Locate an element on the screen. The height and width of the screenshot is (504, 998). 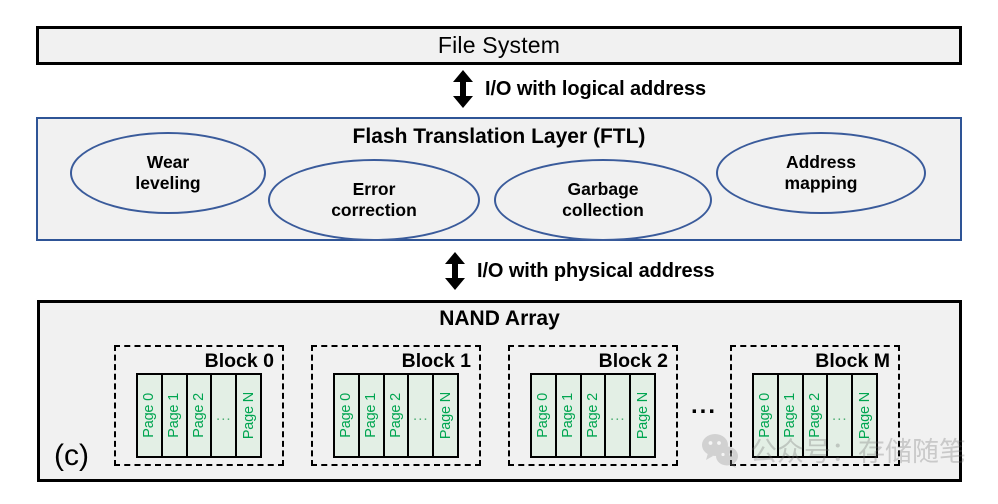
ftl-function-address-mapping-line2: mapping is located at coordinates (821, 183).